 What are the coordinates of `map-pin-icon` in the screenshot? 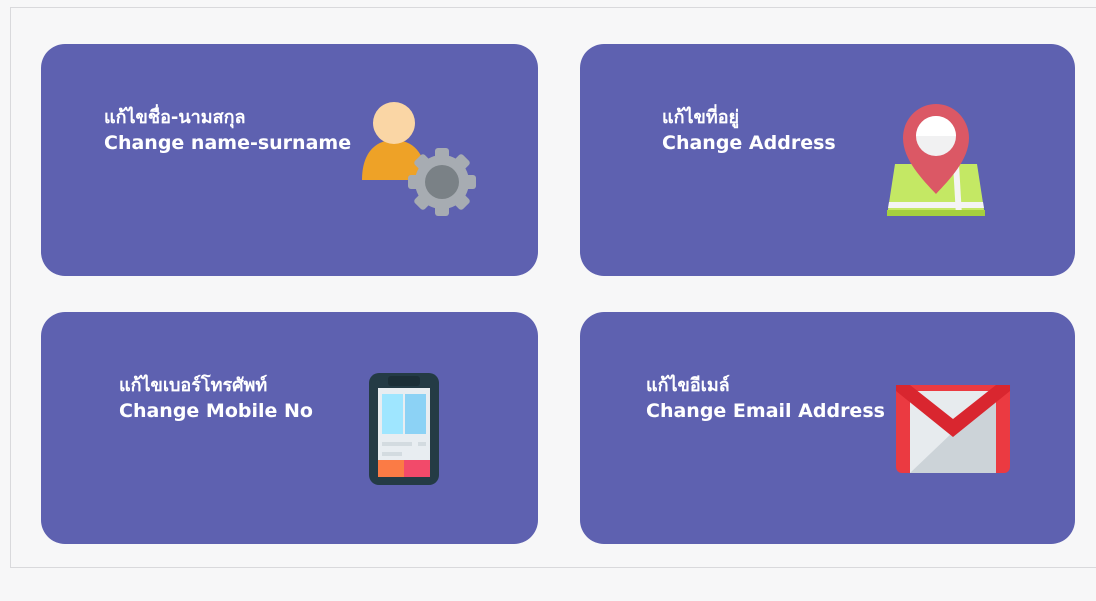 It's located at (936, 160).